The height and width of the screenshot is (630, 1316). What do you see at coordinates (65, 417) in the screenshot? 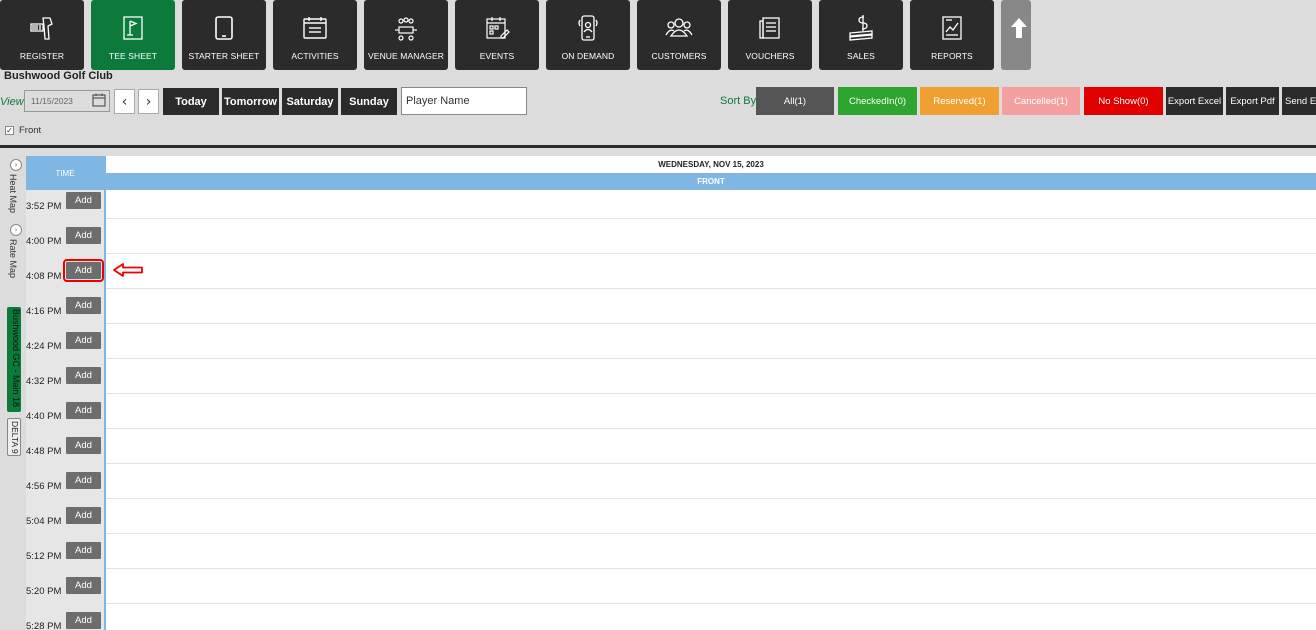
I see `time-slot-row: 4:40 PM Add` at bounding box center [65, 417].